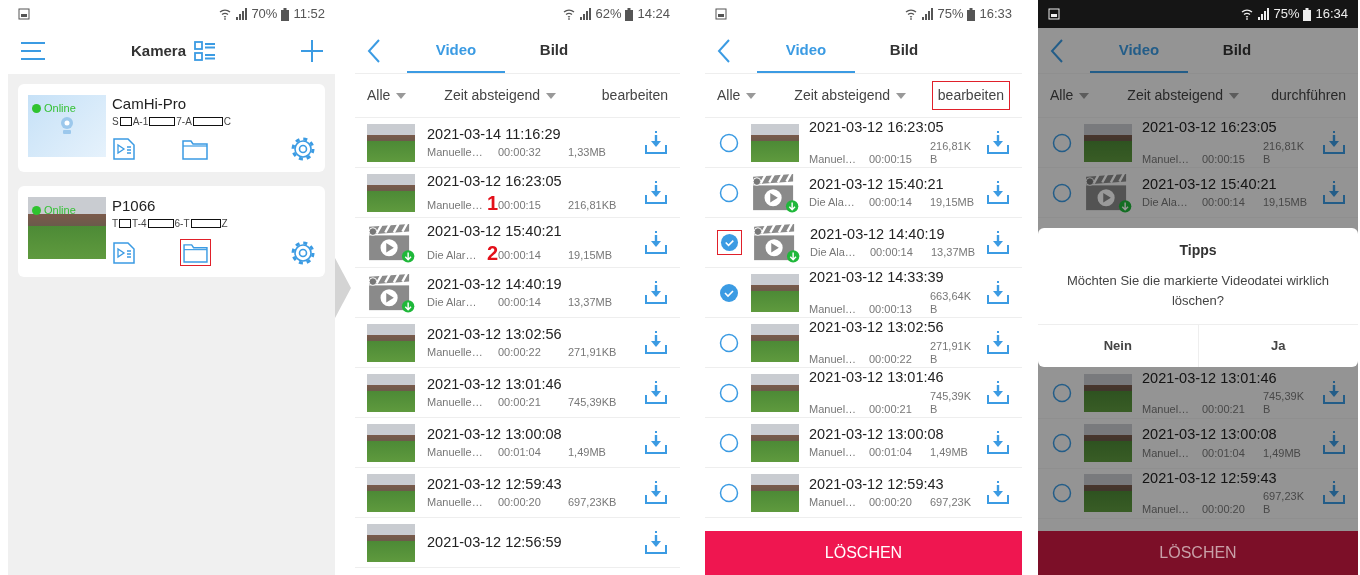  I want to click on serial-text: S, so click(115, 122).